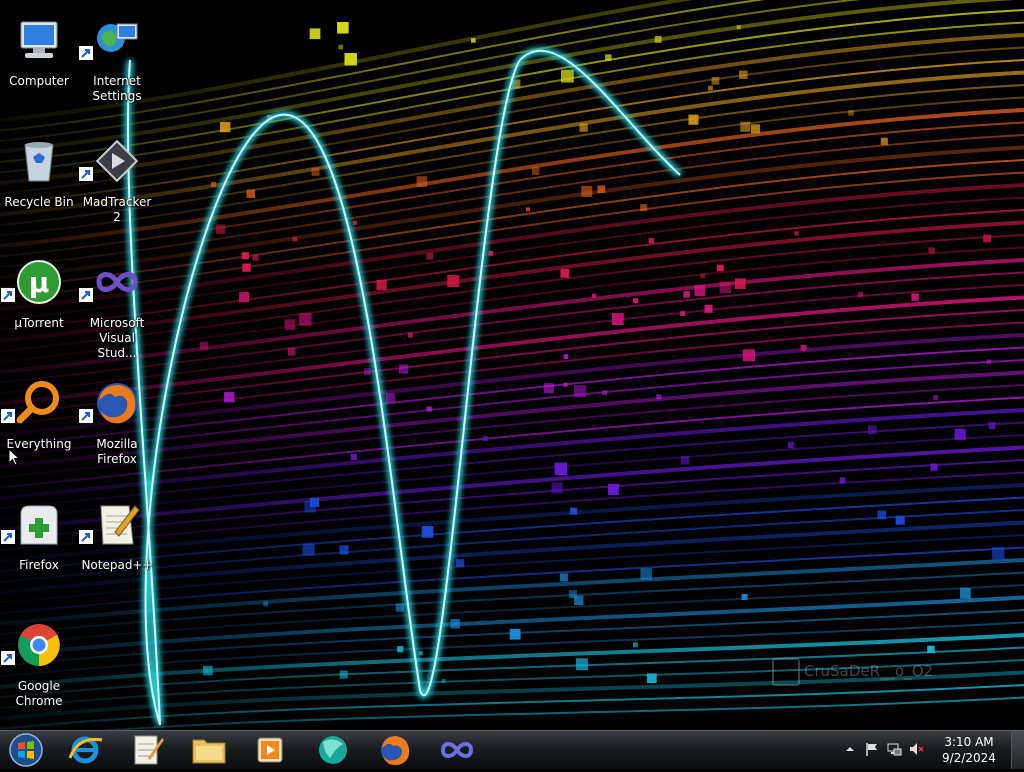 This screenshot has width=1024, height=772. I want to click on taskbar-button-notepad, so click(147, 750).